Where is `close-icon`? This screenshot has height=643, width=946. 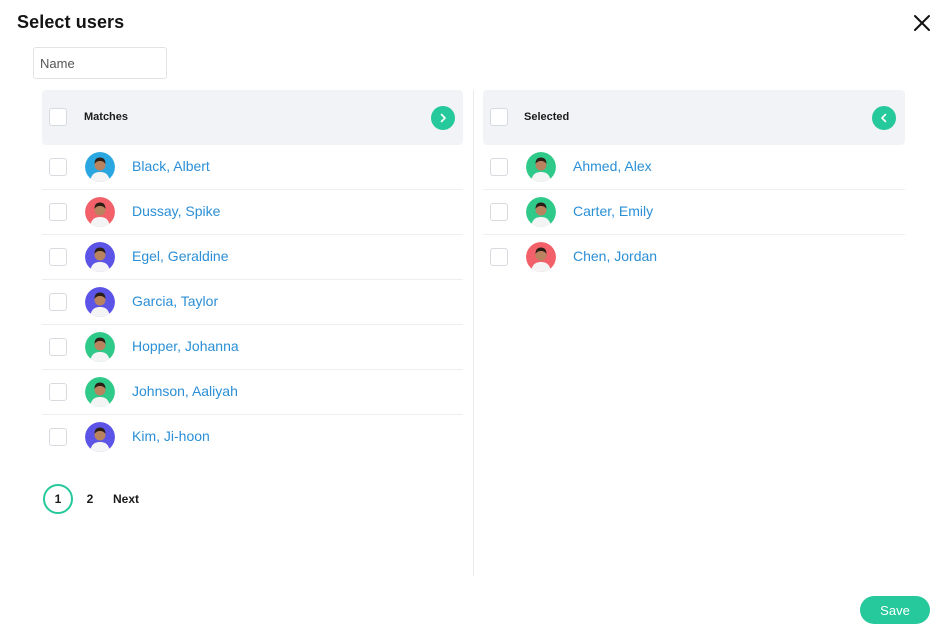 close-icon is located at coordinates (922, 23).